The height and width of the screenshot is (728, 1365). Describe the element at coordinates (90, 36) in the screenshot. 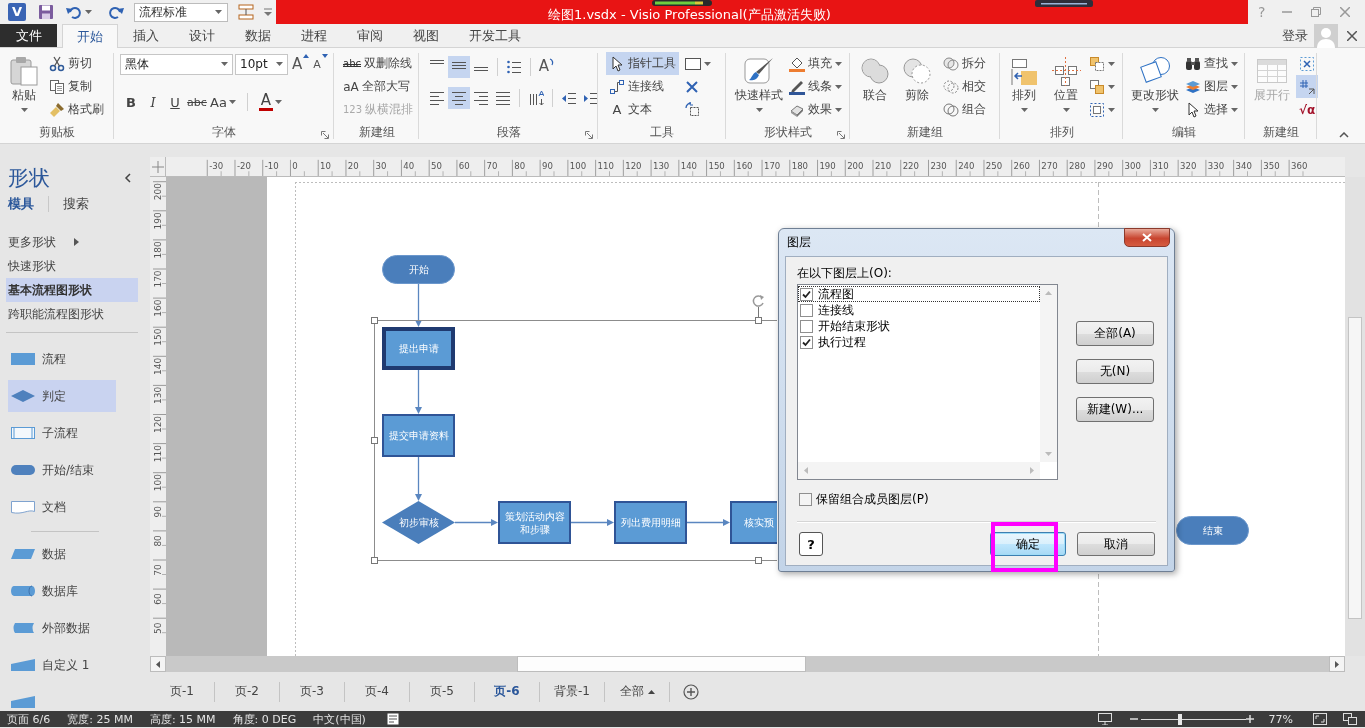

I see `ribbon-tab: 开始` at that location.